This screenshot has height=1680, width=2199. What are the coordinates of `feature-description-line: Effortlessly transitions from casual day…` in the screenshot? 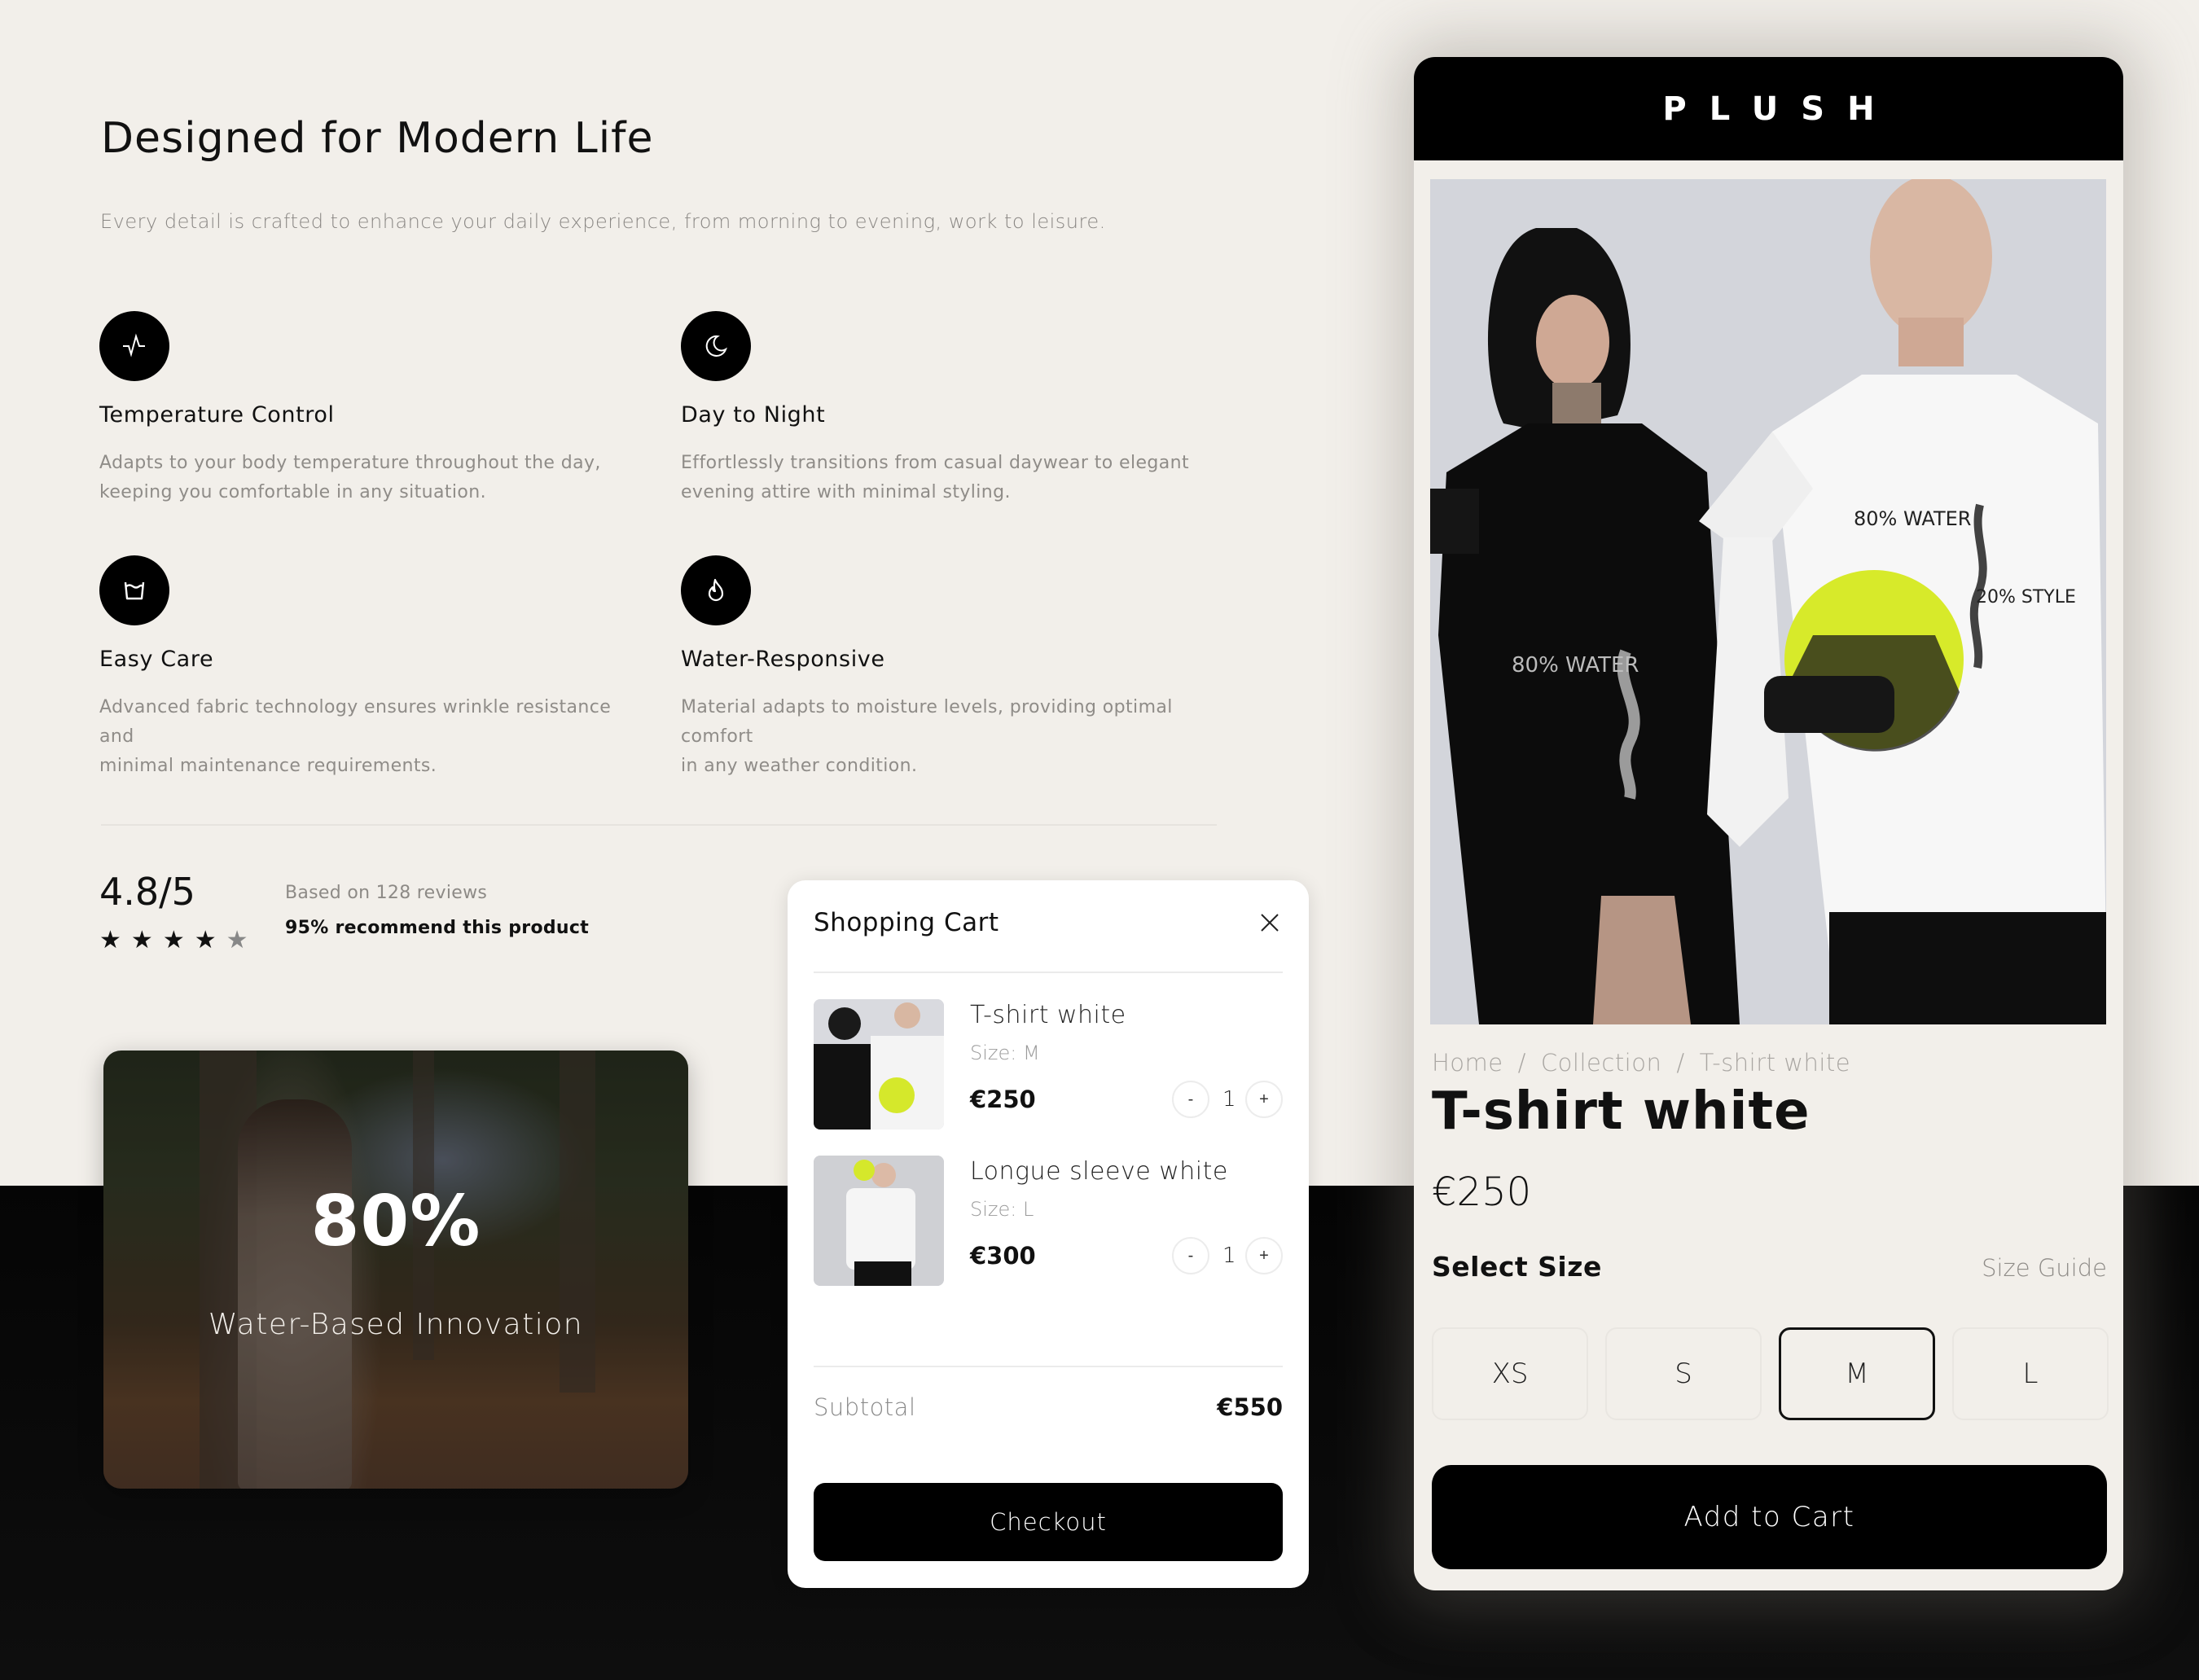 It's located at (935, 463).